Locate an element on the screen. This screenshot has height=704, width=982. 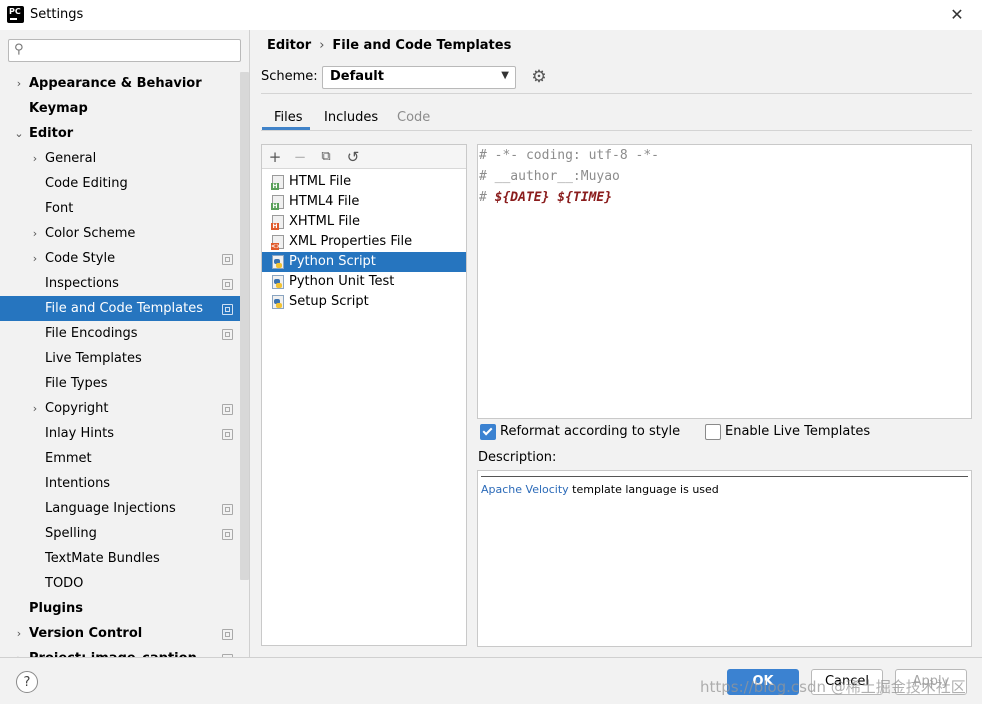
sidebar-item-label: Keymap is located at coordinates (58, 108).